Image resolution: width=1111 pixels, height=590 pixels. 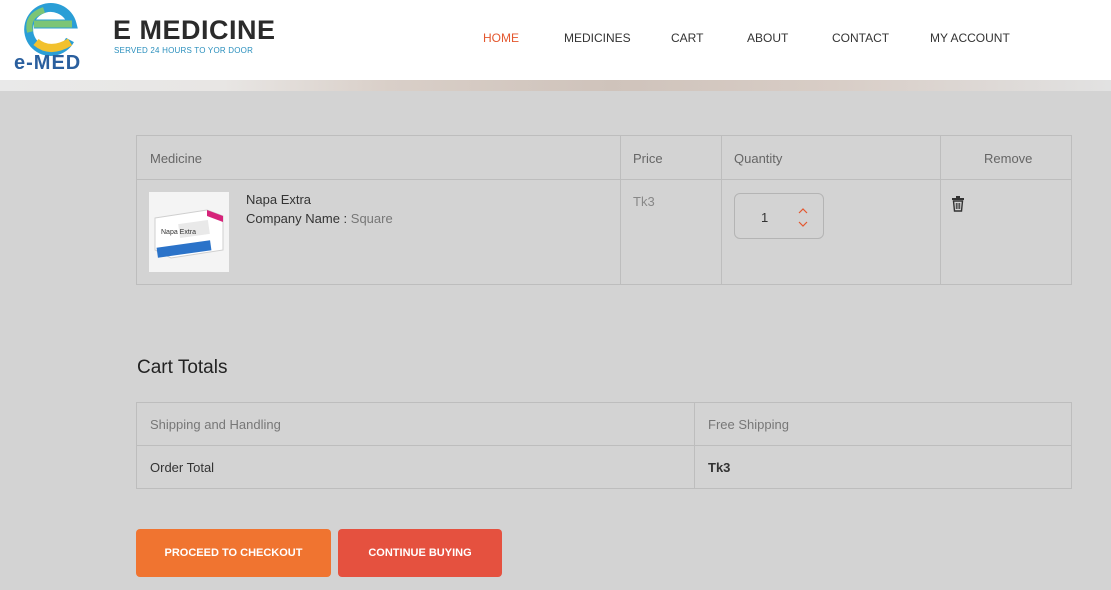 What do you see at coordinates (687, 38) in the screenshot?
I see `nav-cart: CART` at bounding box center [687, 38].